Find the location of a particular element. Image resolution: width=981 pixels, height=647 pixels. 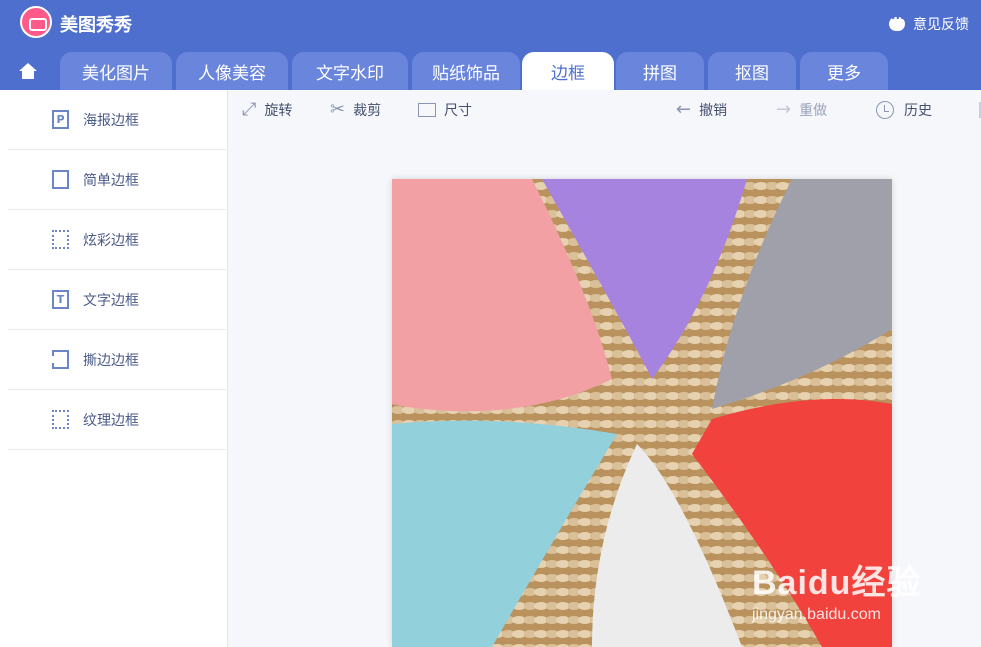

tab-home is located at coordinates (28, 71).